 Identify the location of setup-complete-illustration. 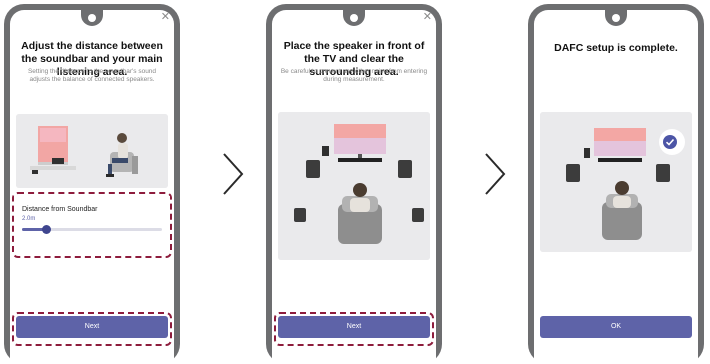
(616, 182).